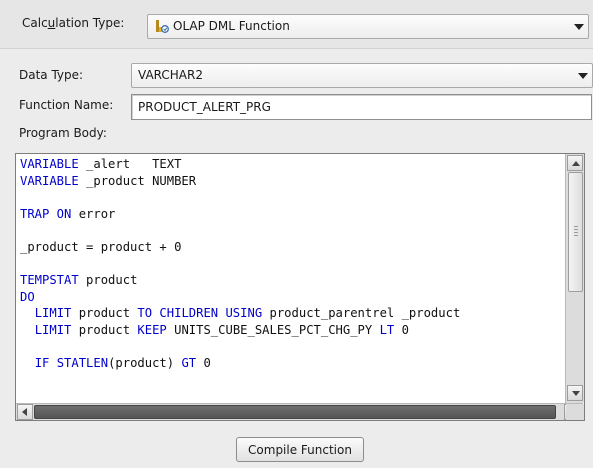 The width and height of the screenshot is (593, 468). I want to click on code-keyword: LT, so click(387, 329).